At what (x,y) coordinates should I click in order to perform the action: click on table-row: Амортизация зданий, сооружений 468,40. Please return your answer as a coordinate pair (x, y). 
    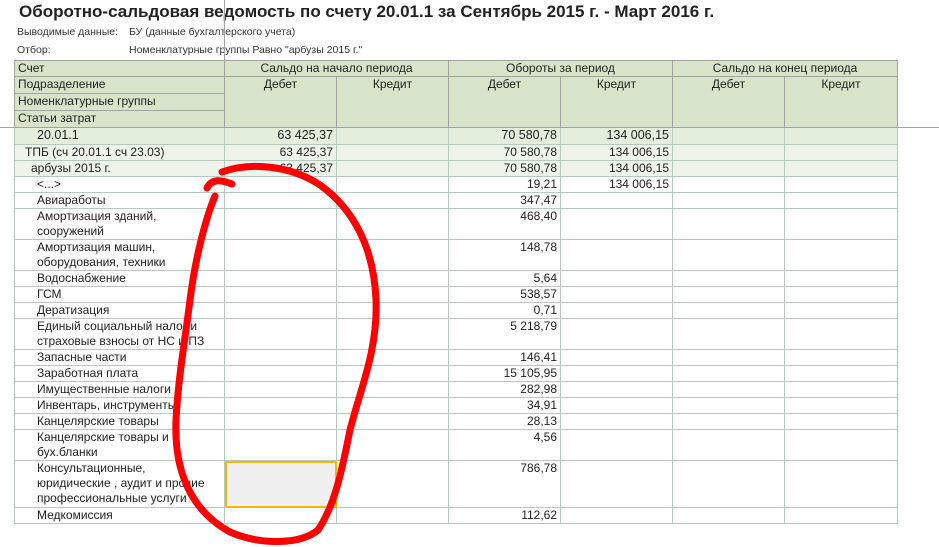
    Looking at the image, I should click on (456, 224).